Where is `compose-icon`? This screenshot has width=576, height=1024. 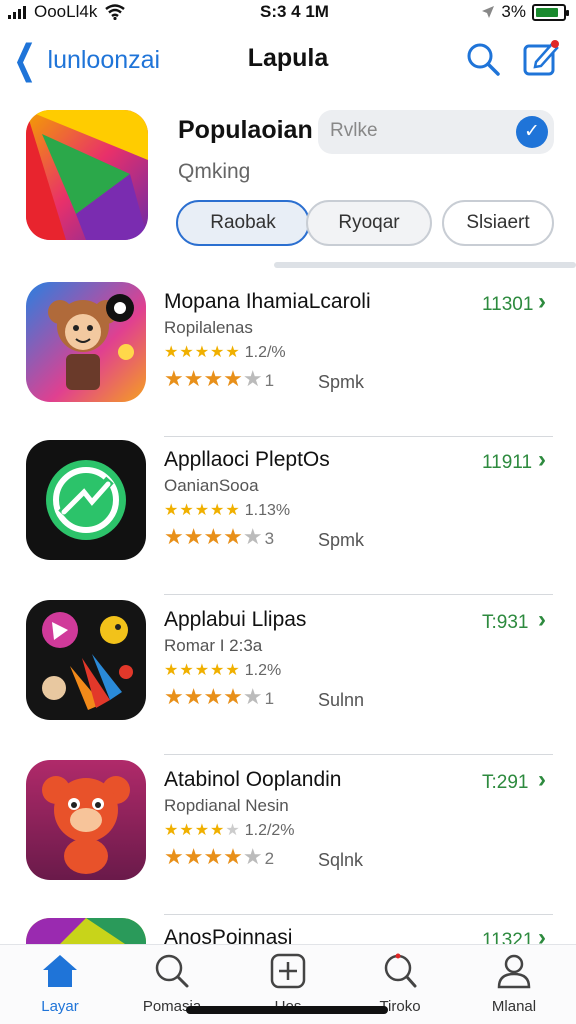
compose-icon is located at coordinates (542, 58).